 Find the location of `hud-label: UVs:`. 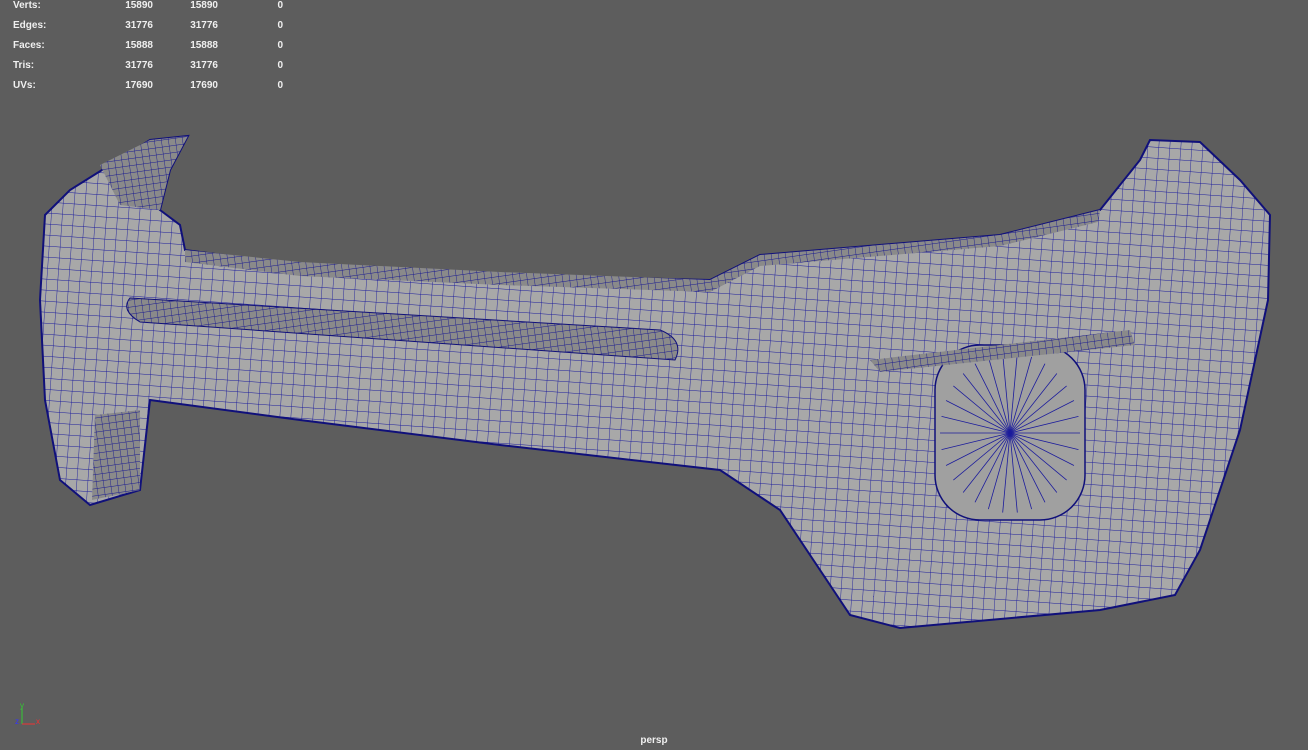

hud-label: UVs: is located at coordinates (24, 85).